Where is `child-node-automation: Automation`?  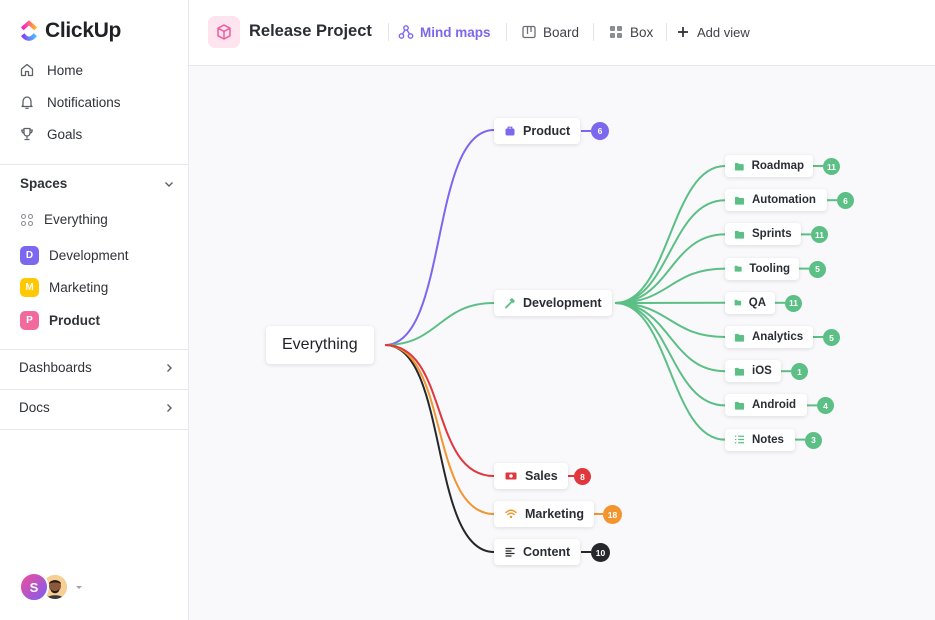
child-node-automation: Automation is located at coordinates (776, 200).